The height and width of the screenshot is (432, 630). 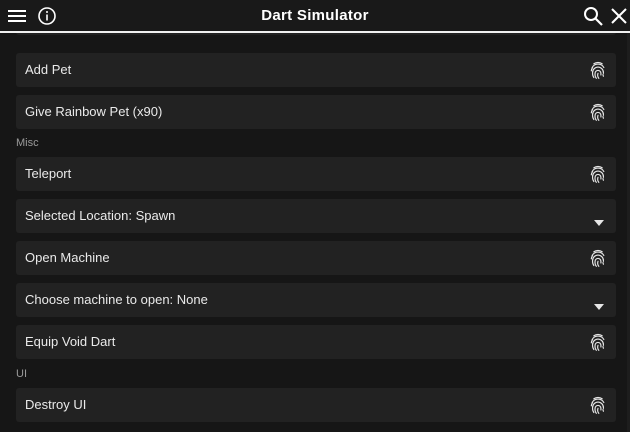 I want to click on open-machine-button: Open Machine, so click(x=316, y=258).